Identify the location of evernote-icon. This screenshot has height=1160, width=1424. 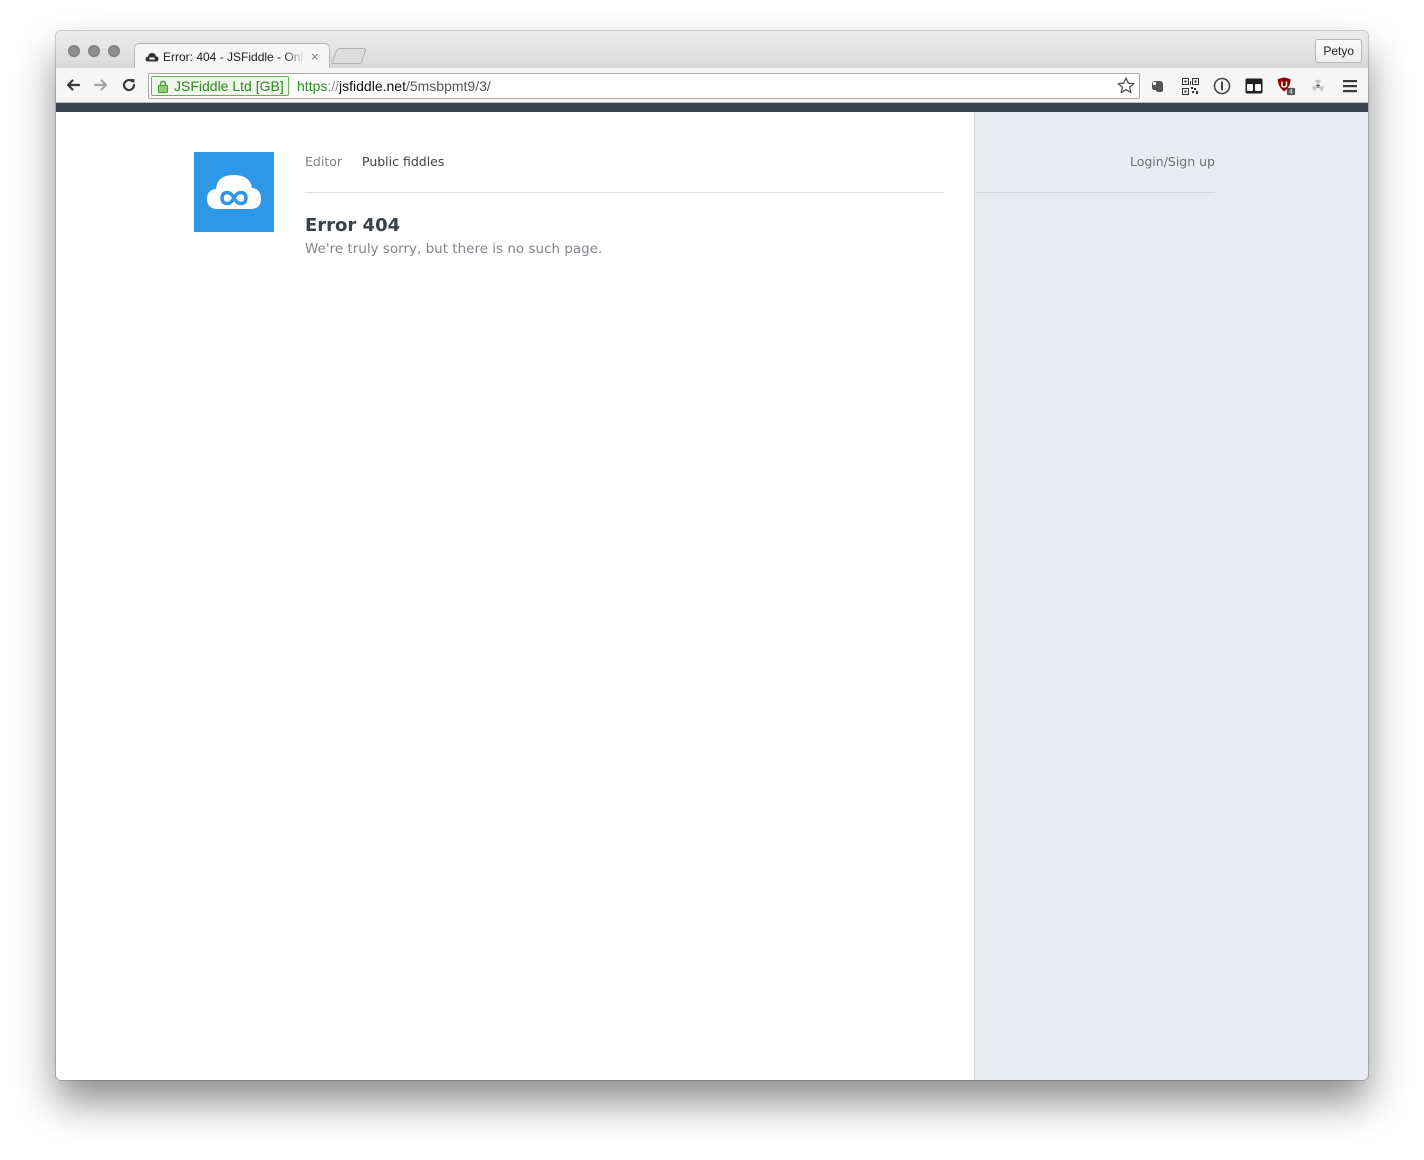
(1158, 86).